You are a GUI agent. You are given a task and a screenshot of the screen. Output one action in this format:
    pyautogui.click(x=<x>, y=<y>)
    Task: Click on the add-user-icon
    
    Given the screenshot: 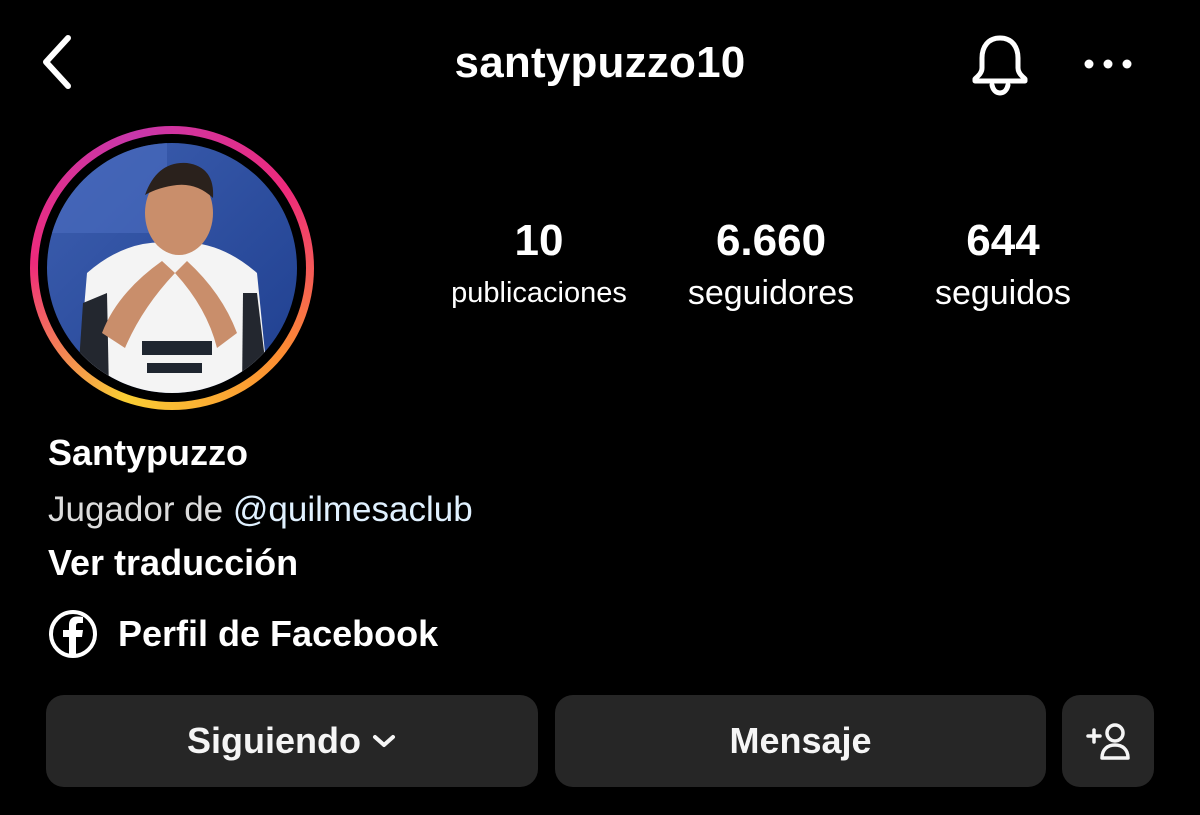 What is the action you would take?
    pyautogui.click(x=1108, y=741)
    